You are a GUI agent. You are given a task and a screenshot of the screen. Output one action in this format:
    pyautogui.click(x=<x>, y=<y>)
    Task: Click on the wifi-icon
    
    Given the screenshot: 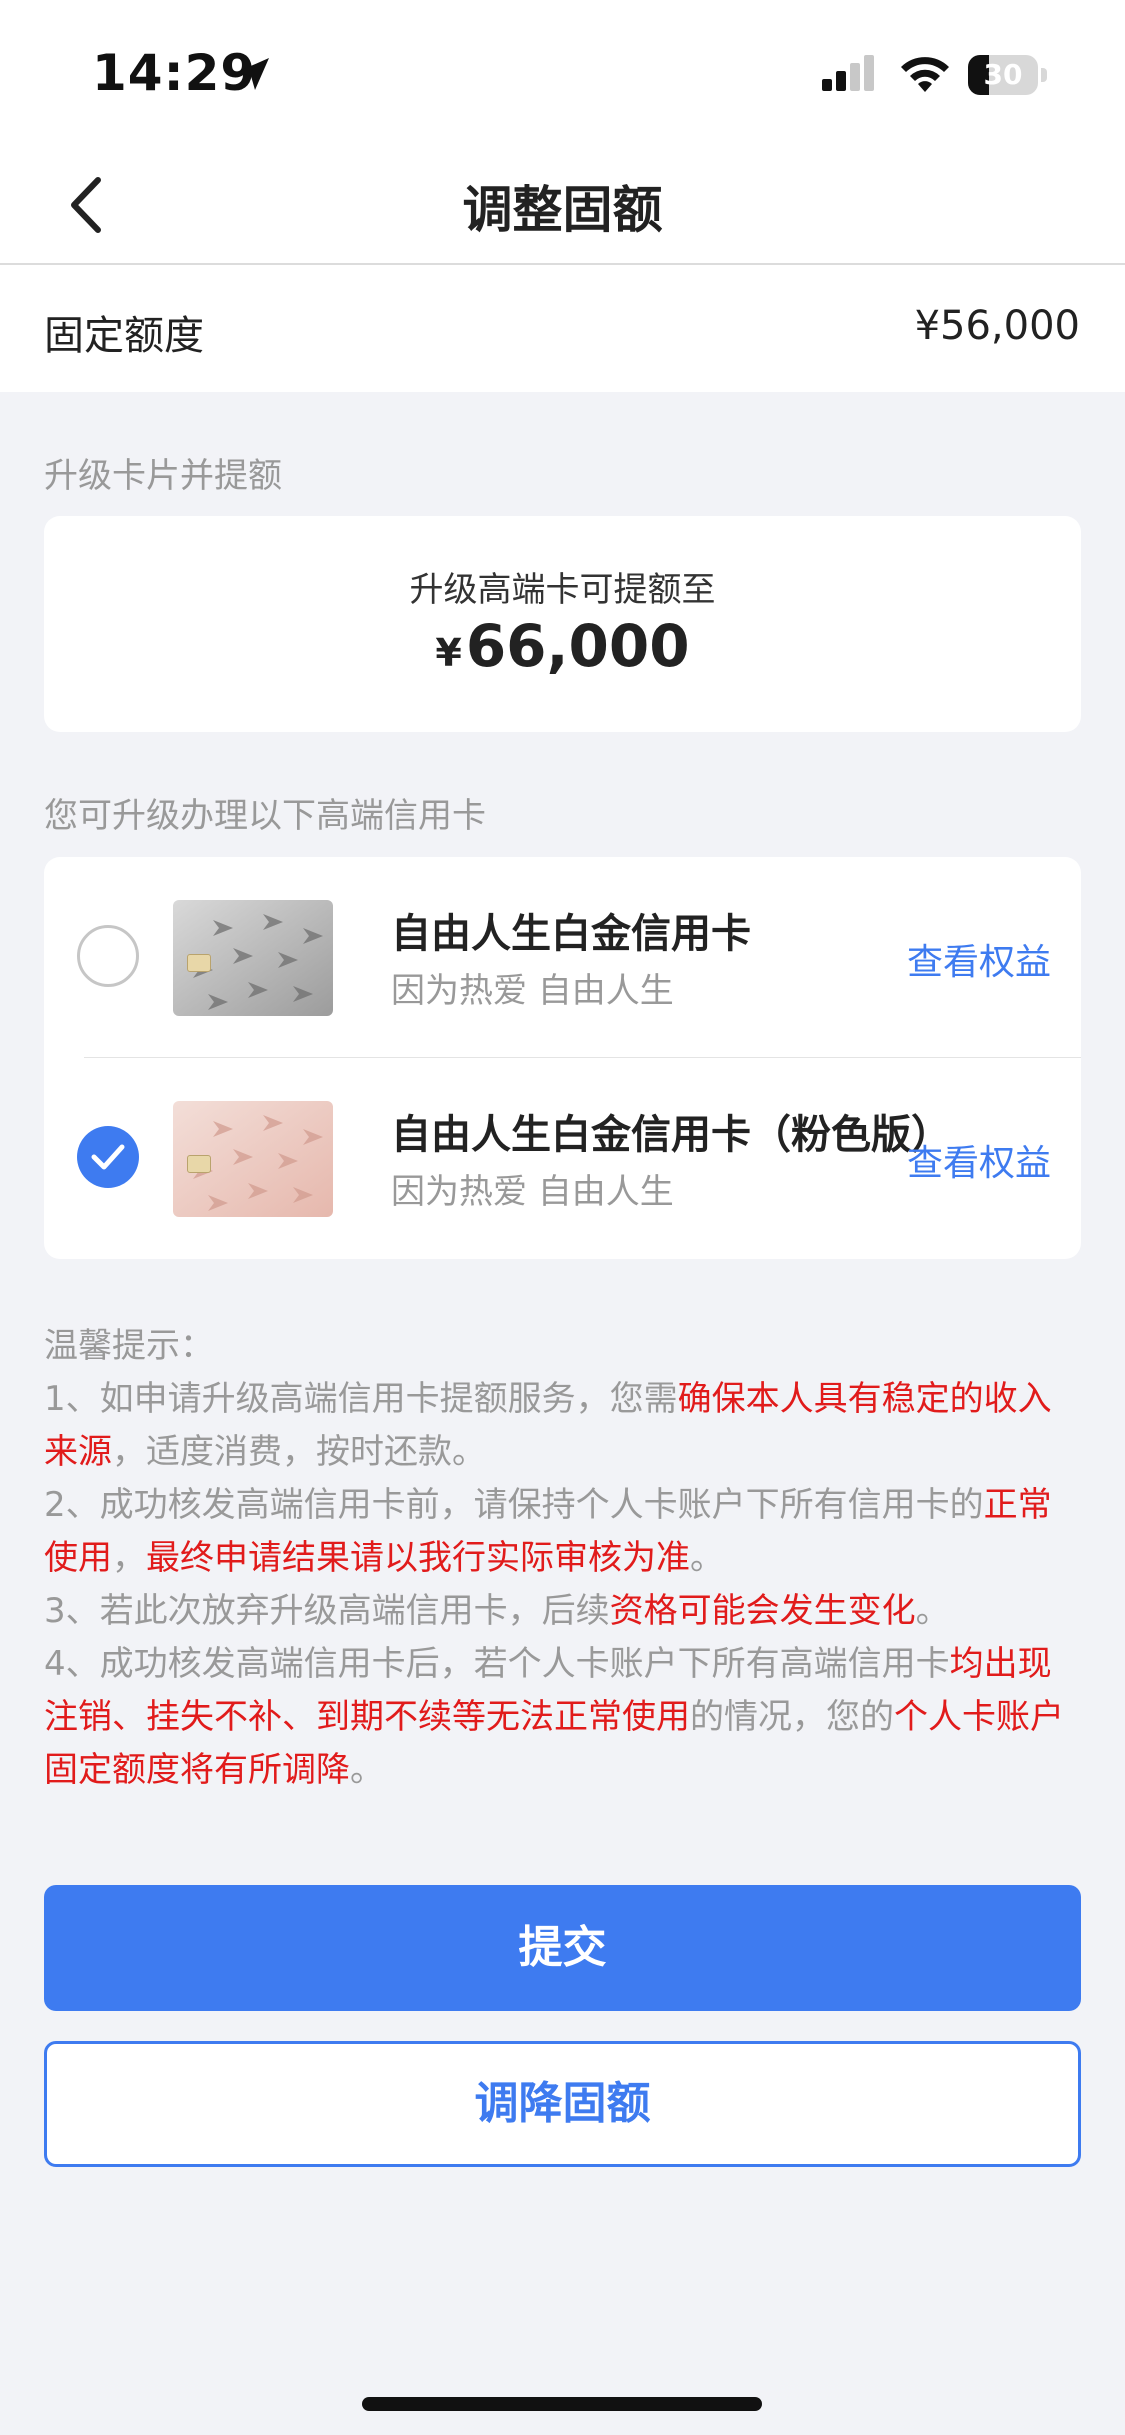 What is the action you would take?
    pyautogui.click(x=925, y=74)
    